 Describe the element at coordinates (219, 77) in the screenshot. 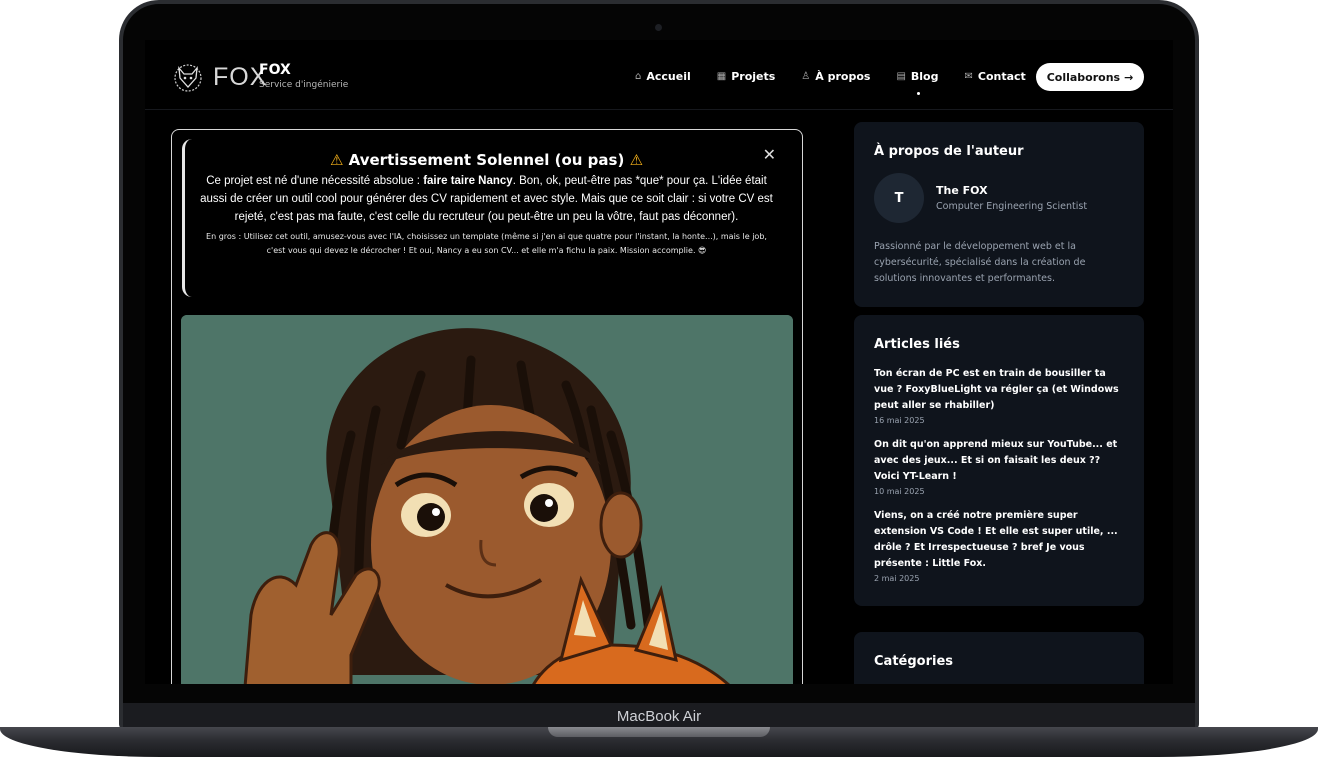

I see `site-logo: FOX` at that location.